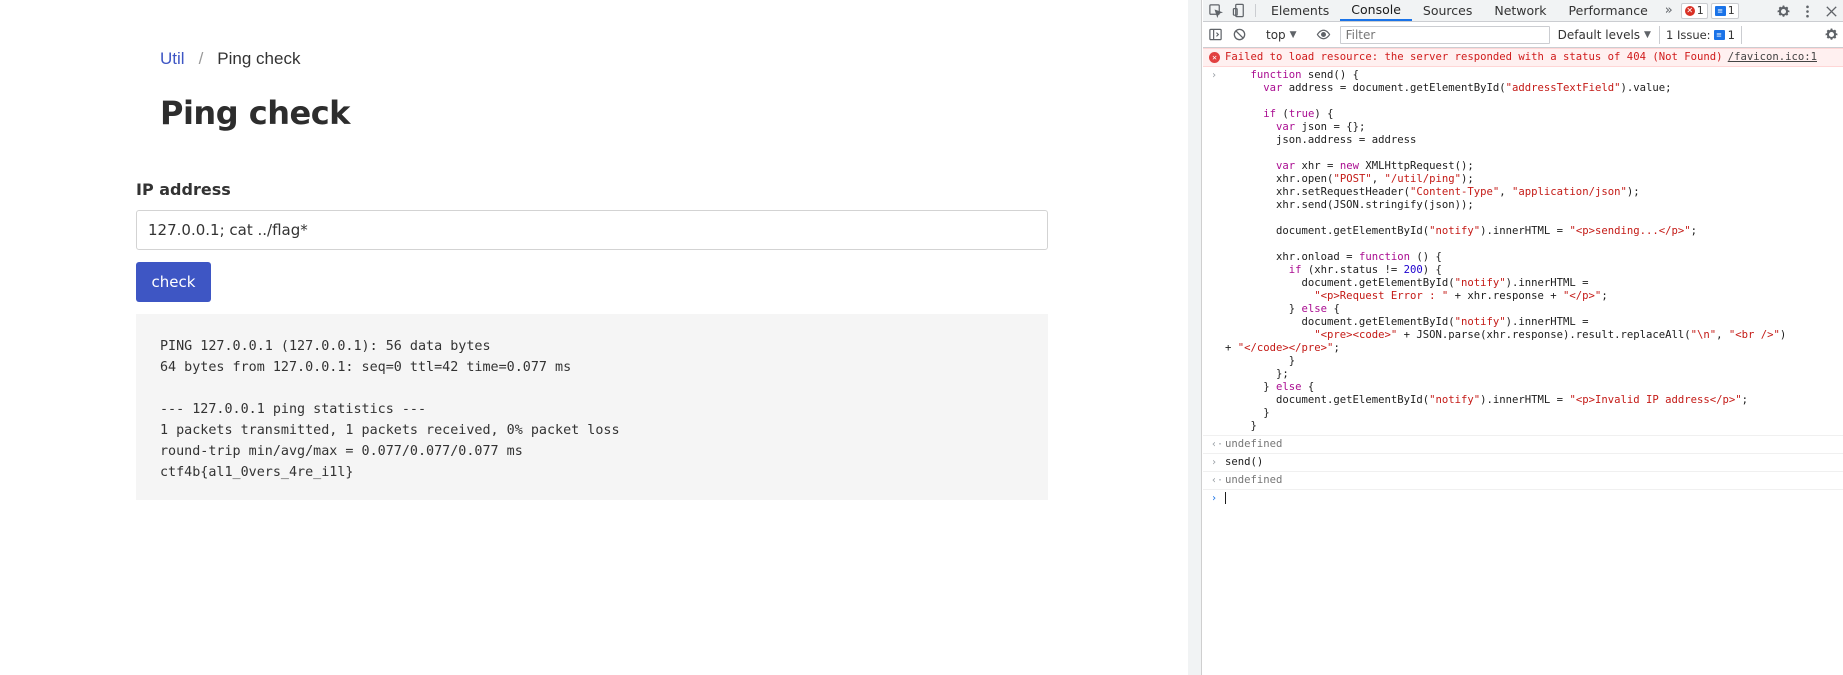  I want to click on command-text: send(), so click(1244, 462).